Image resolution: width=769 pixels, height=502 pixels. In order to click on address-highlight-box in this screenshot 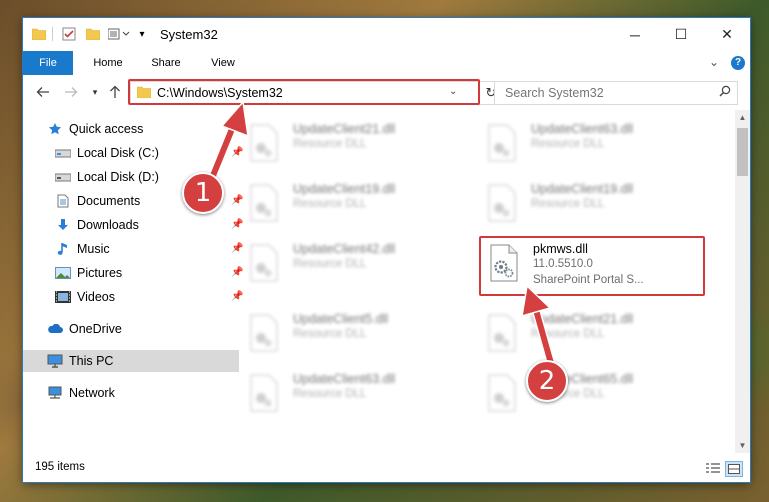, I will do `click(304, 92)`.